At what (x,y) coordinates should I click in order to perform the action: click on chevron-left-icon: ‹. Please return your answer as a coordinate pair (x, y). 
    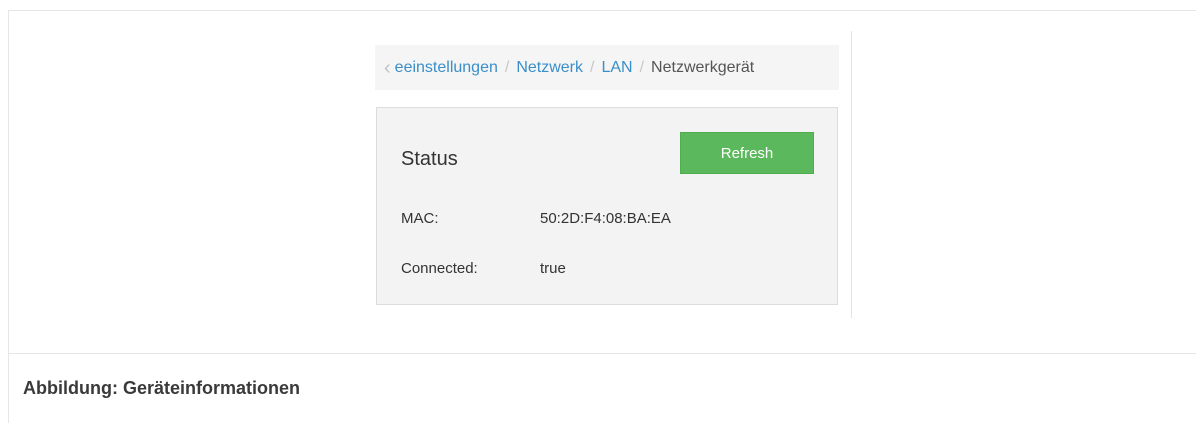
    Looking at the image, I should click on (387, 68).